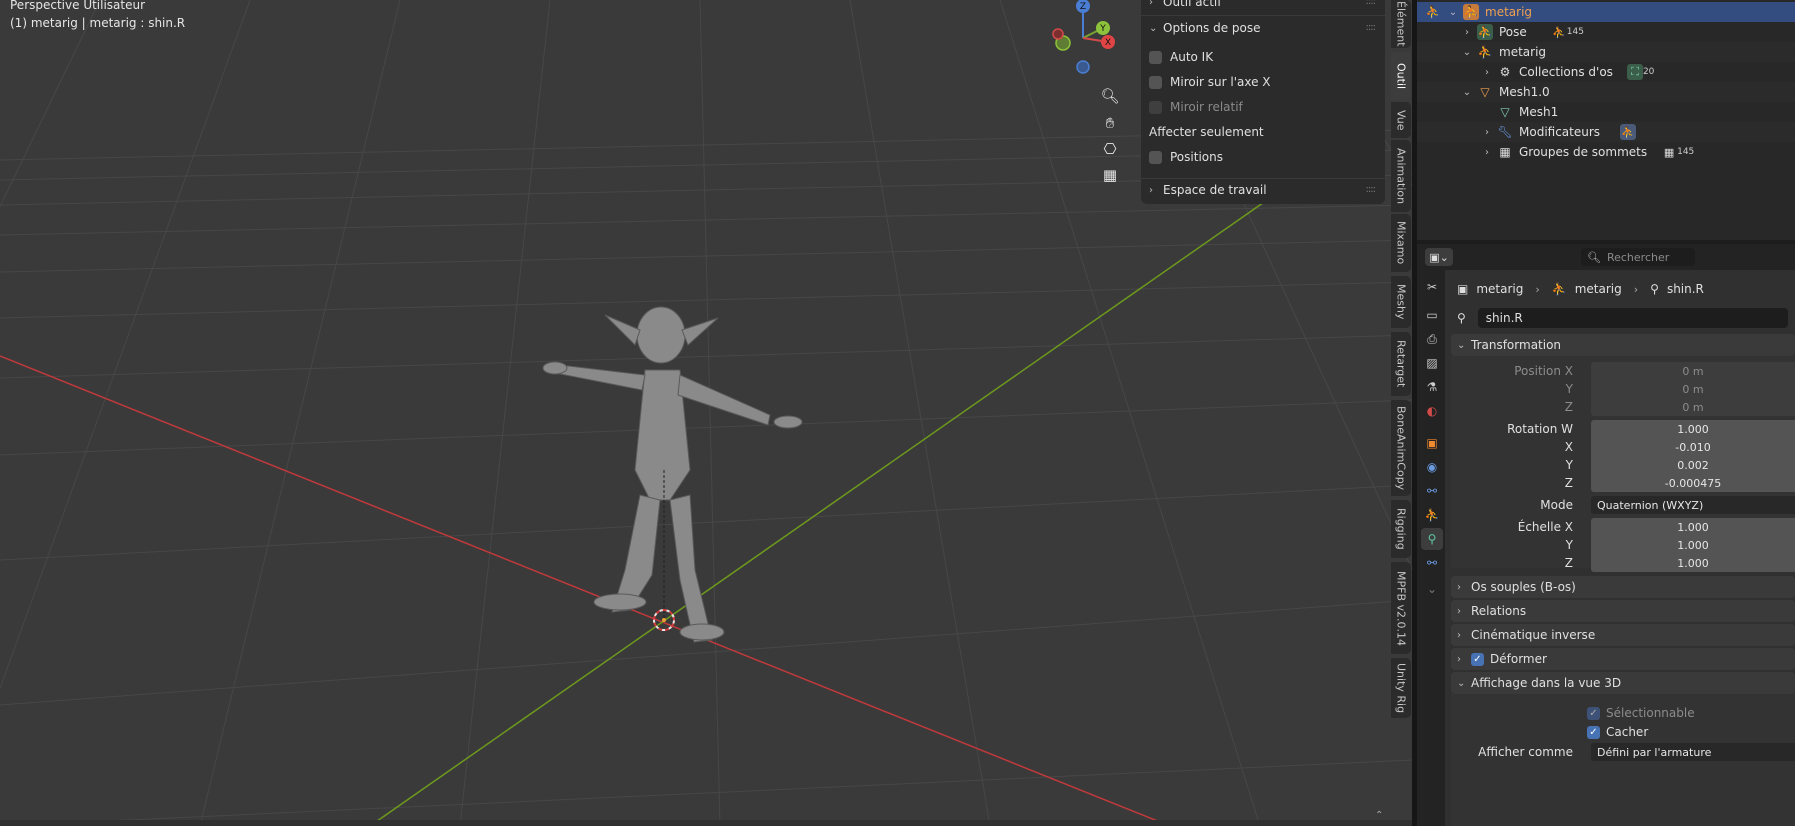 This screenshot has width=1795, height=826. What do you see at coordinates (1623, 635) in the screenshot?
I see `panel-inverse-kinematics: › Cinématique inverse` at bounding box center [1623, 635].